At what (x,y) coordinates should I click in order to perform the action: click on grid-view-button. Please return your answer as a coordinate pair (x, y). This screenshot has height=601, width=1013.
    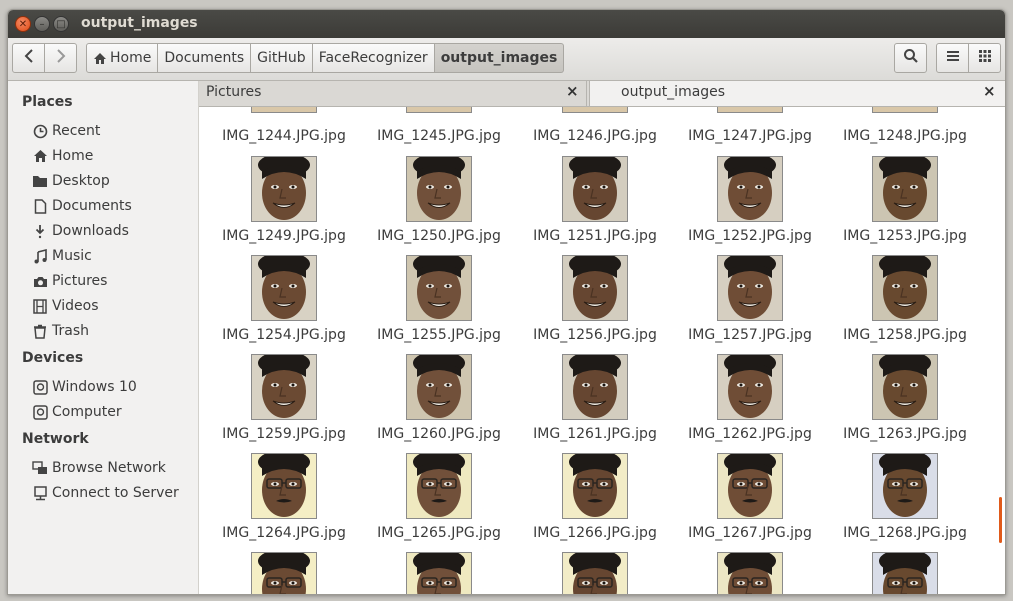
    Looking at the image, I should click on (984, 58).